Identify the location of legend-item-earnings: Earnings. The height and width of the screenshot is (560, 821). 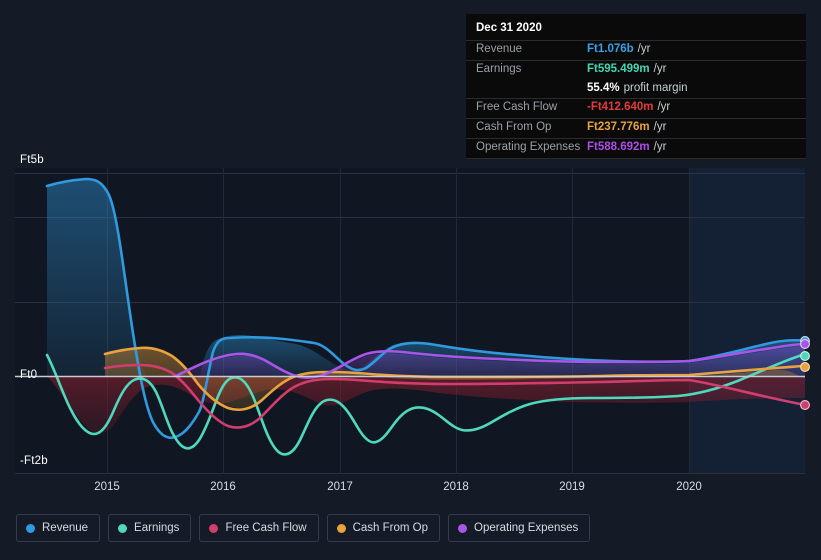
(150, 528).